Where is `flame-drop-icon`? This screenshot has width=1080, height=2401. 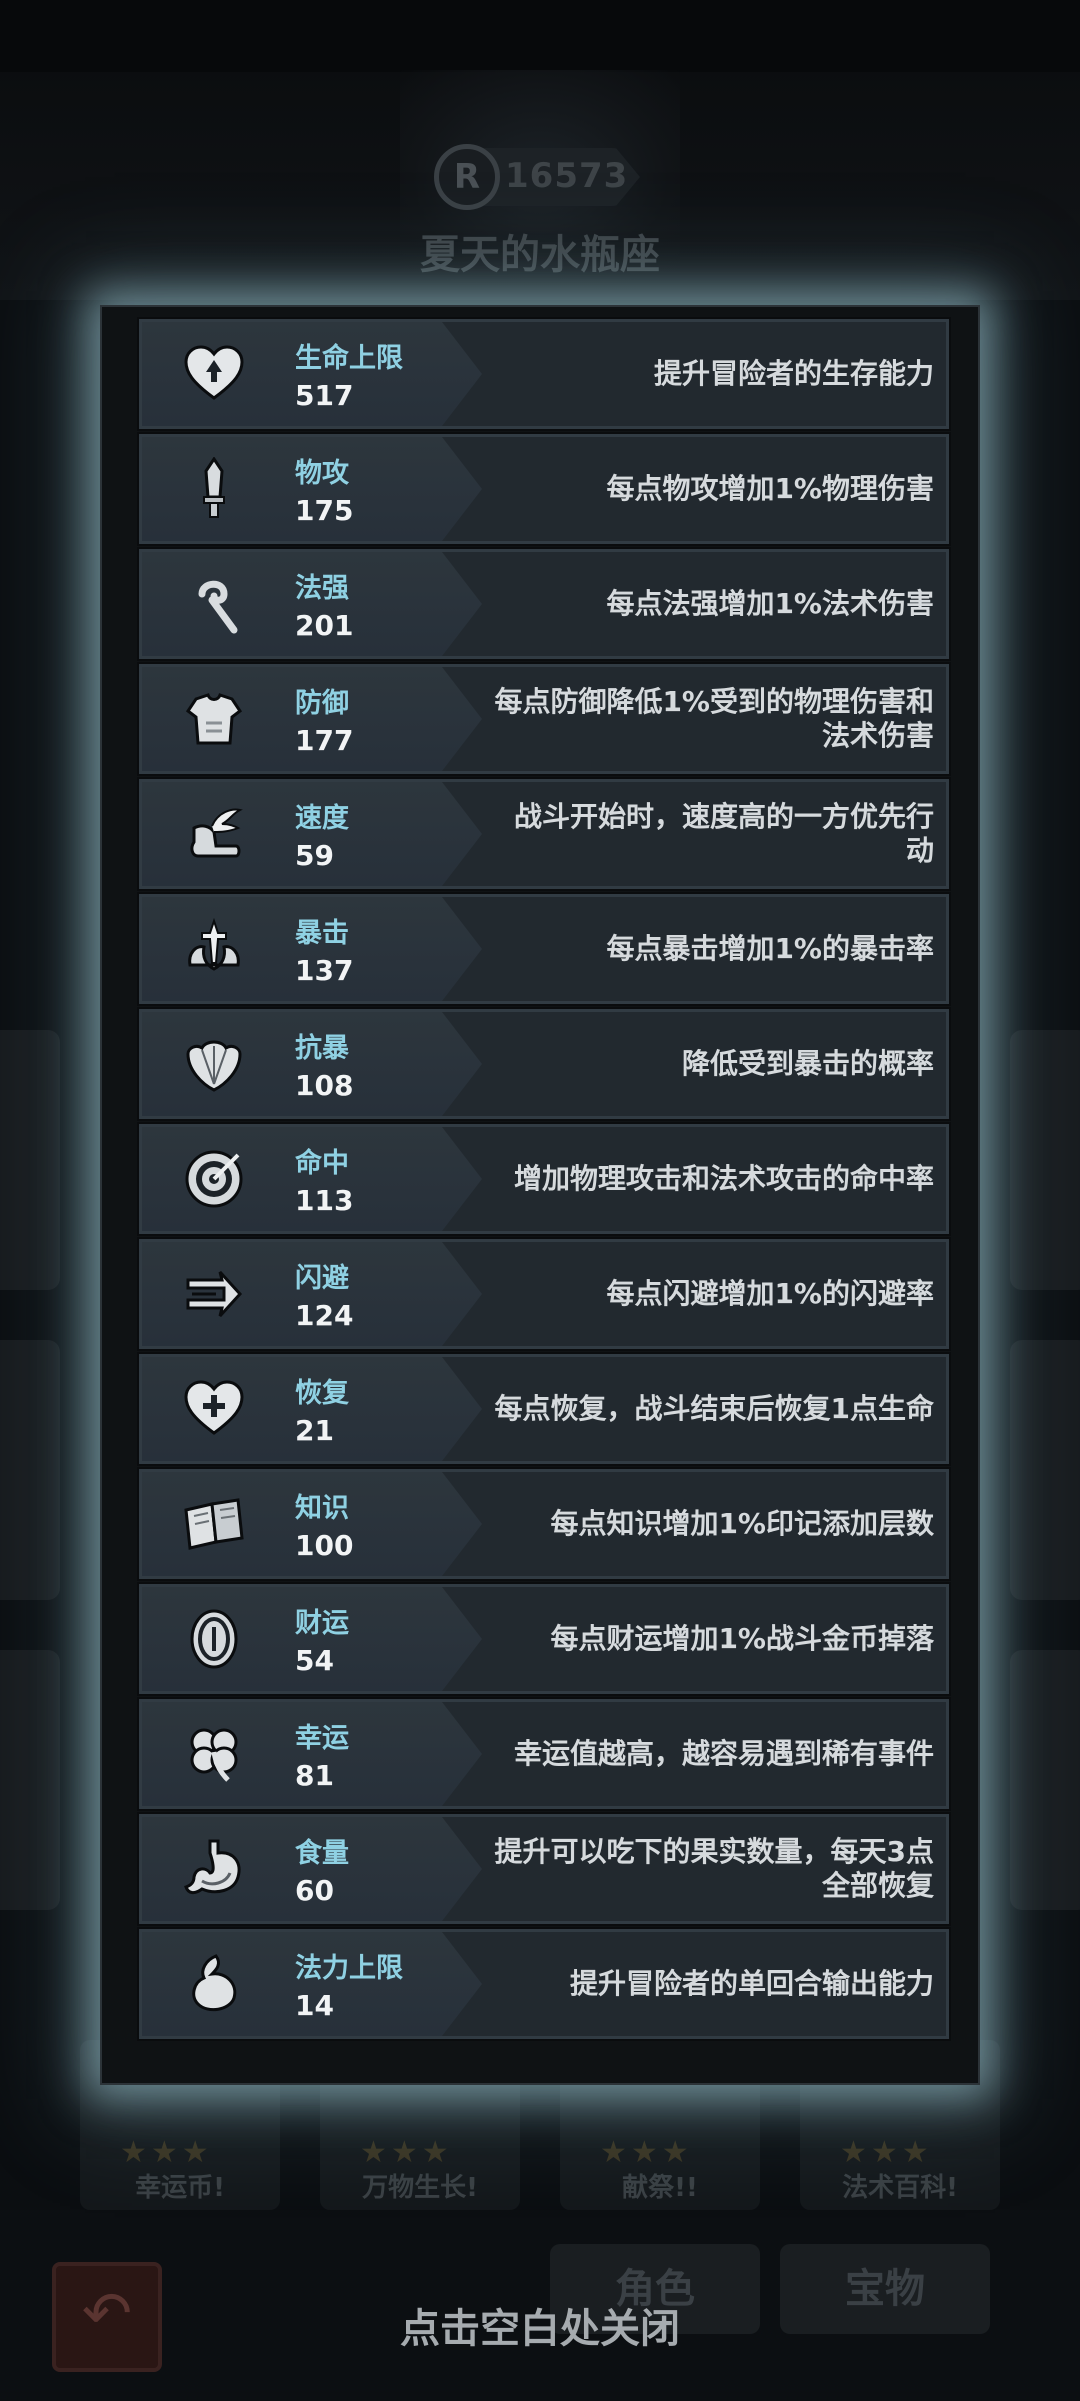
flame-drop-icon is located at coordinates (214, 1984).